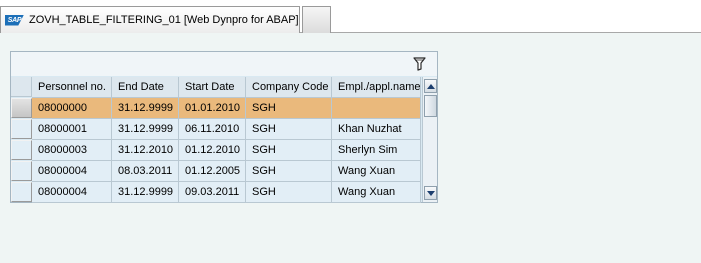  Describe the element at coordinates (72, 129) in the screenshot. I see `cell-personnel-no: 08000001` at that location.